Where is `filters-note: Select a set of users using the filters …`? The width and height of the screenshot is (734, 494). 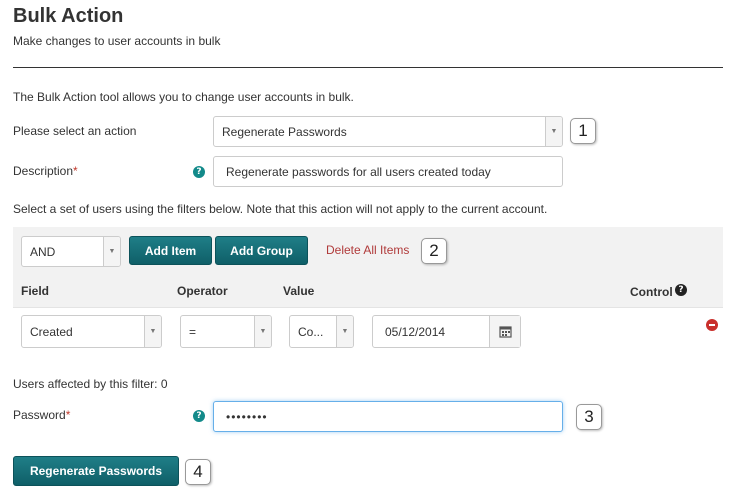 filters-note: Select a set of users using the filters … is located at coordinates (280, 209).